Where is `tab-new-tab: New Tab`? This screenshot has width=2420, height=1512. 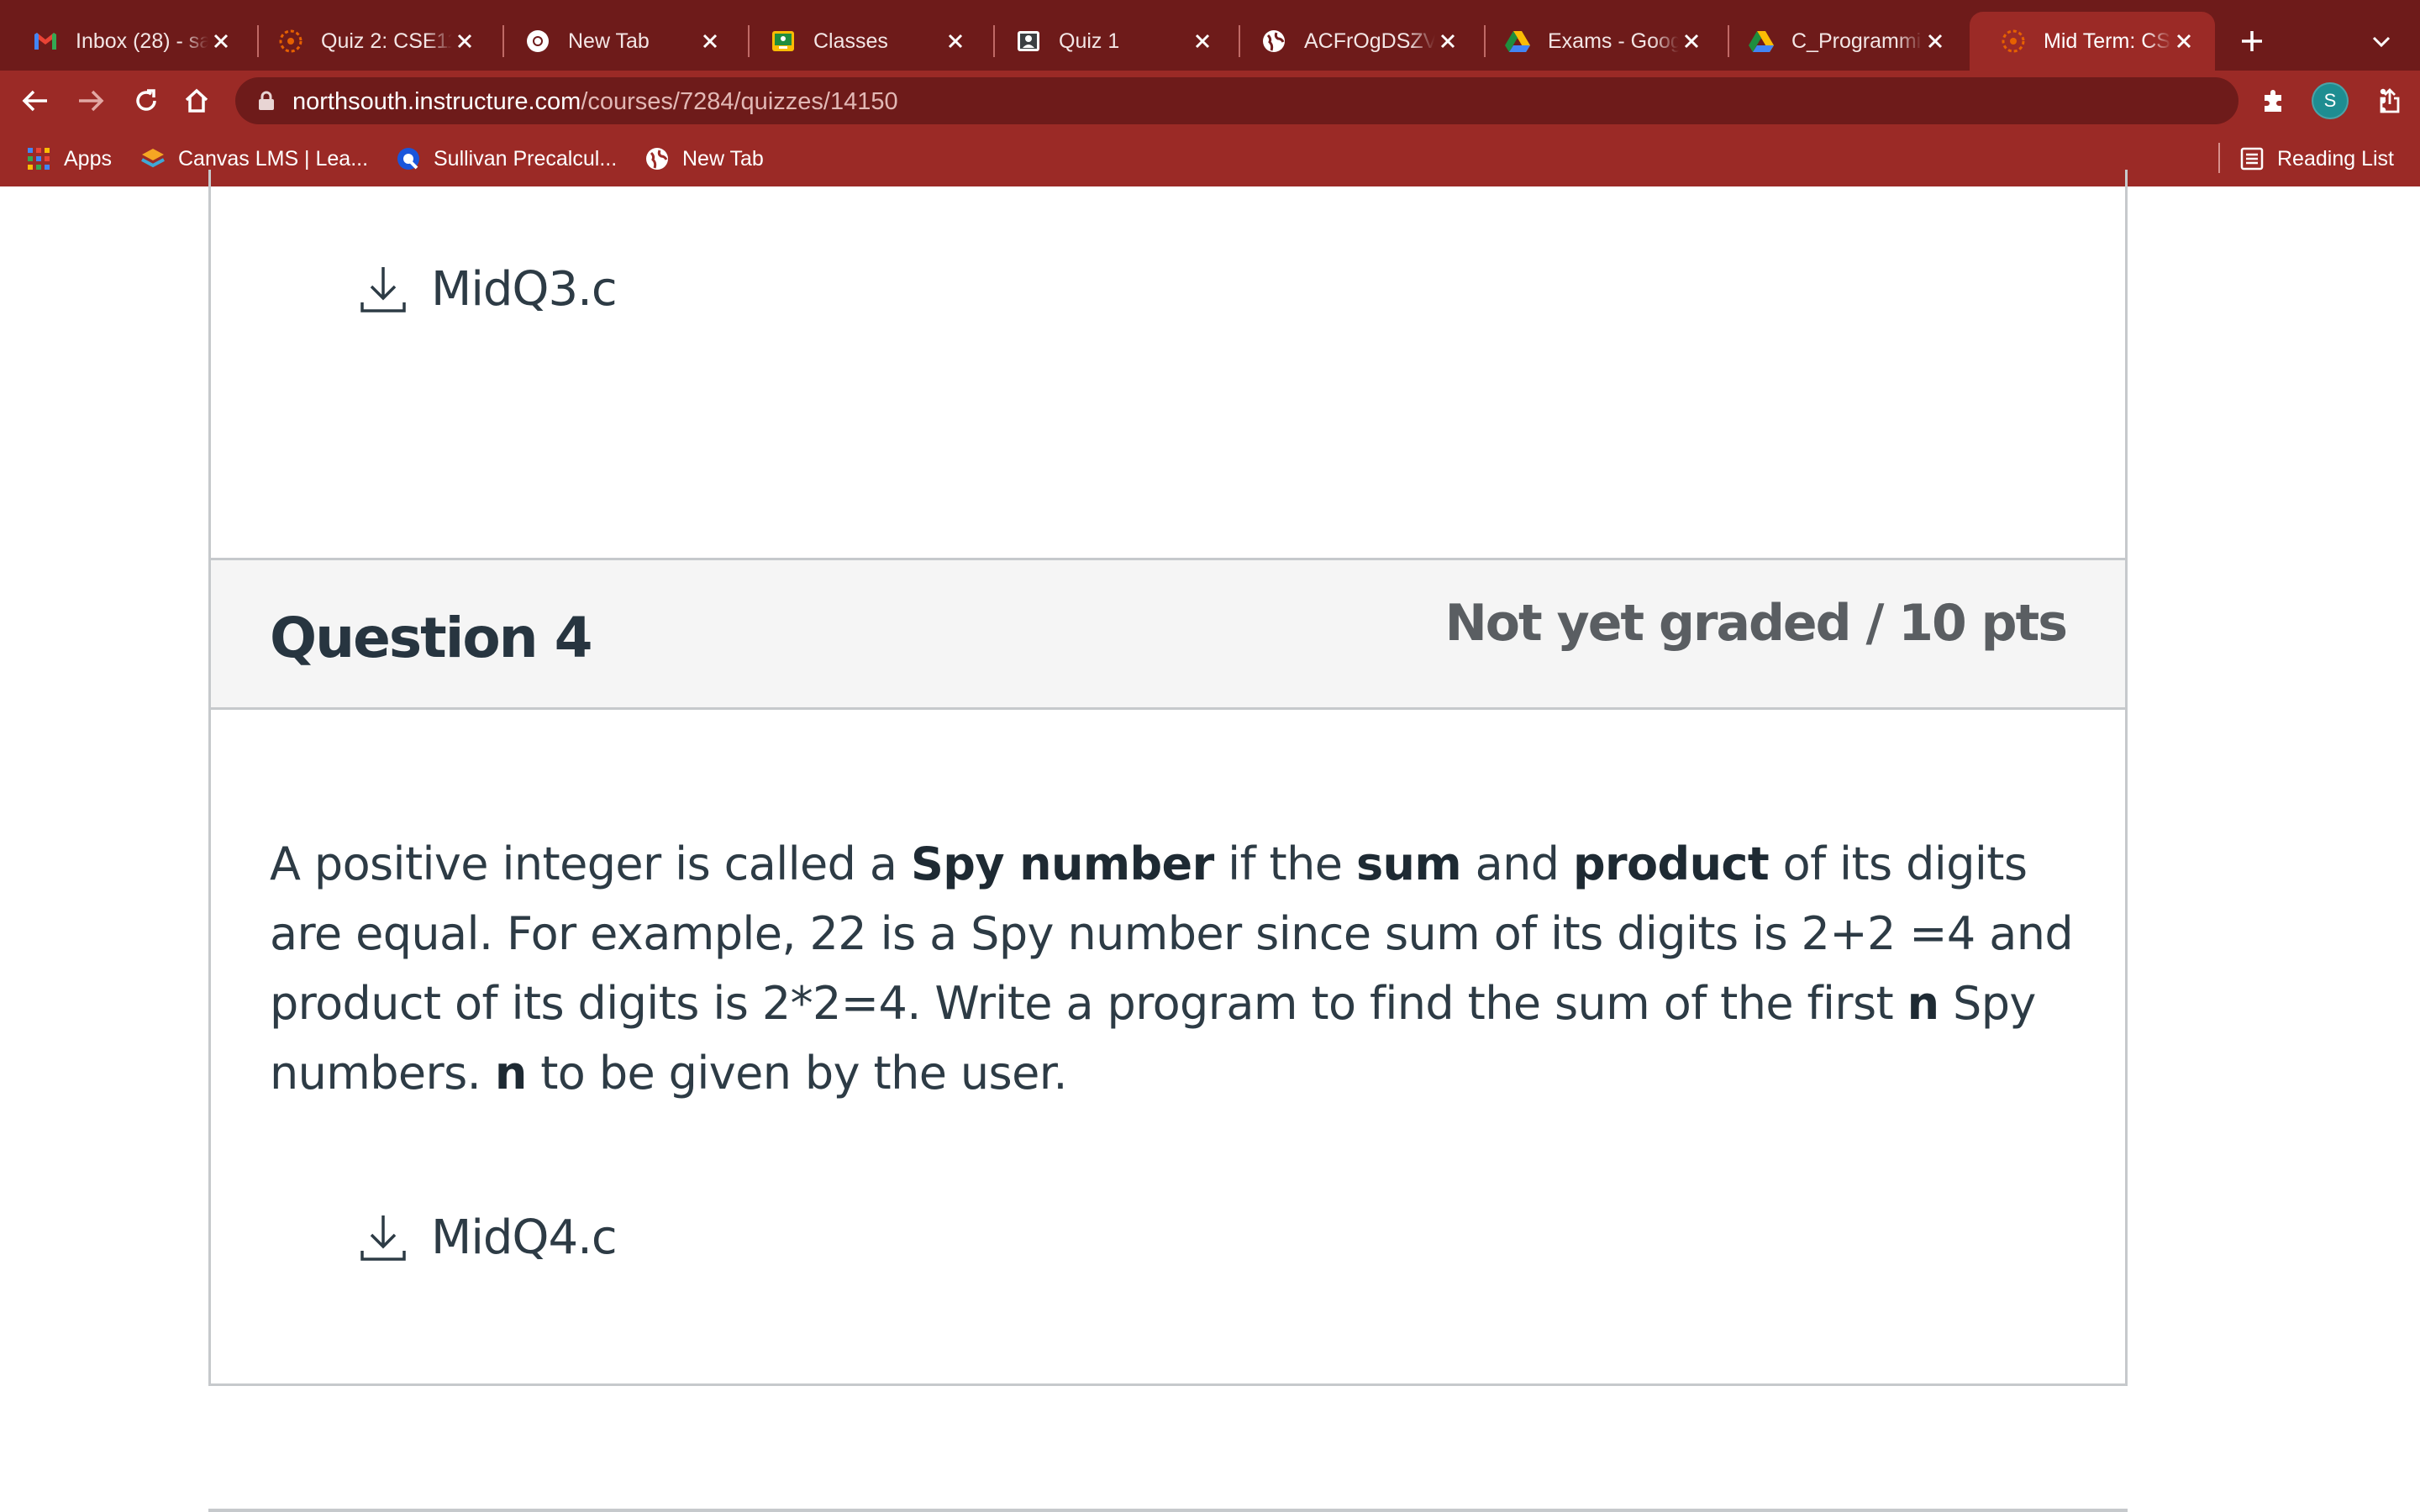 tab-new-tab: New Tab is located at coordinates (617, 41).